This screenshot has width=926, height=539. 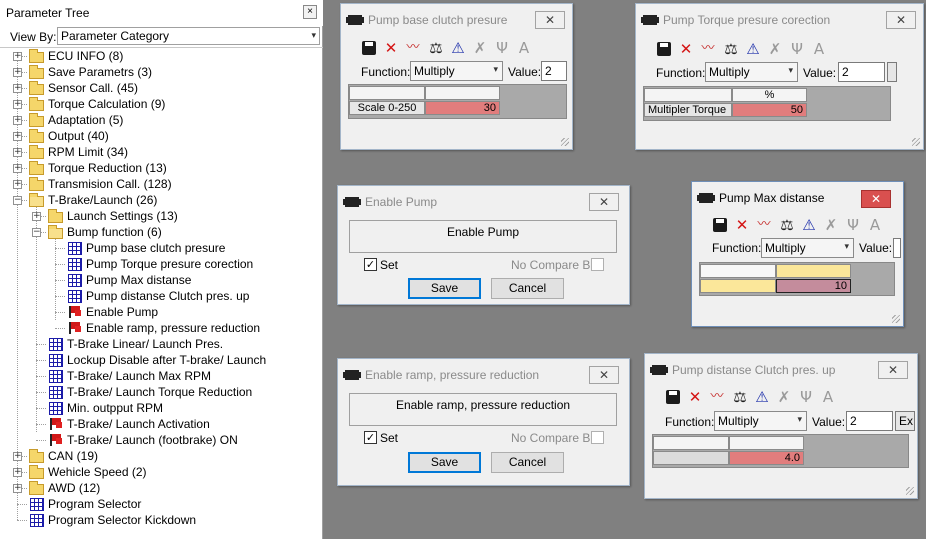 I want to click on tree-item: Pump Torque presure corection, so click(x=161, y=264).